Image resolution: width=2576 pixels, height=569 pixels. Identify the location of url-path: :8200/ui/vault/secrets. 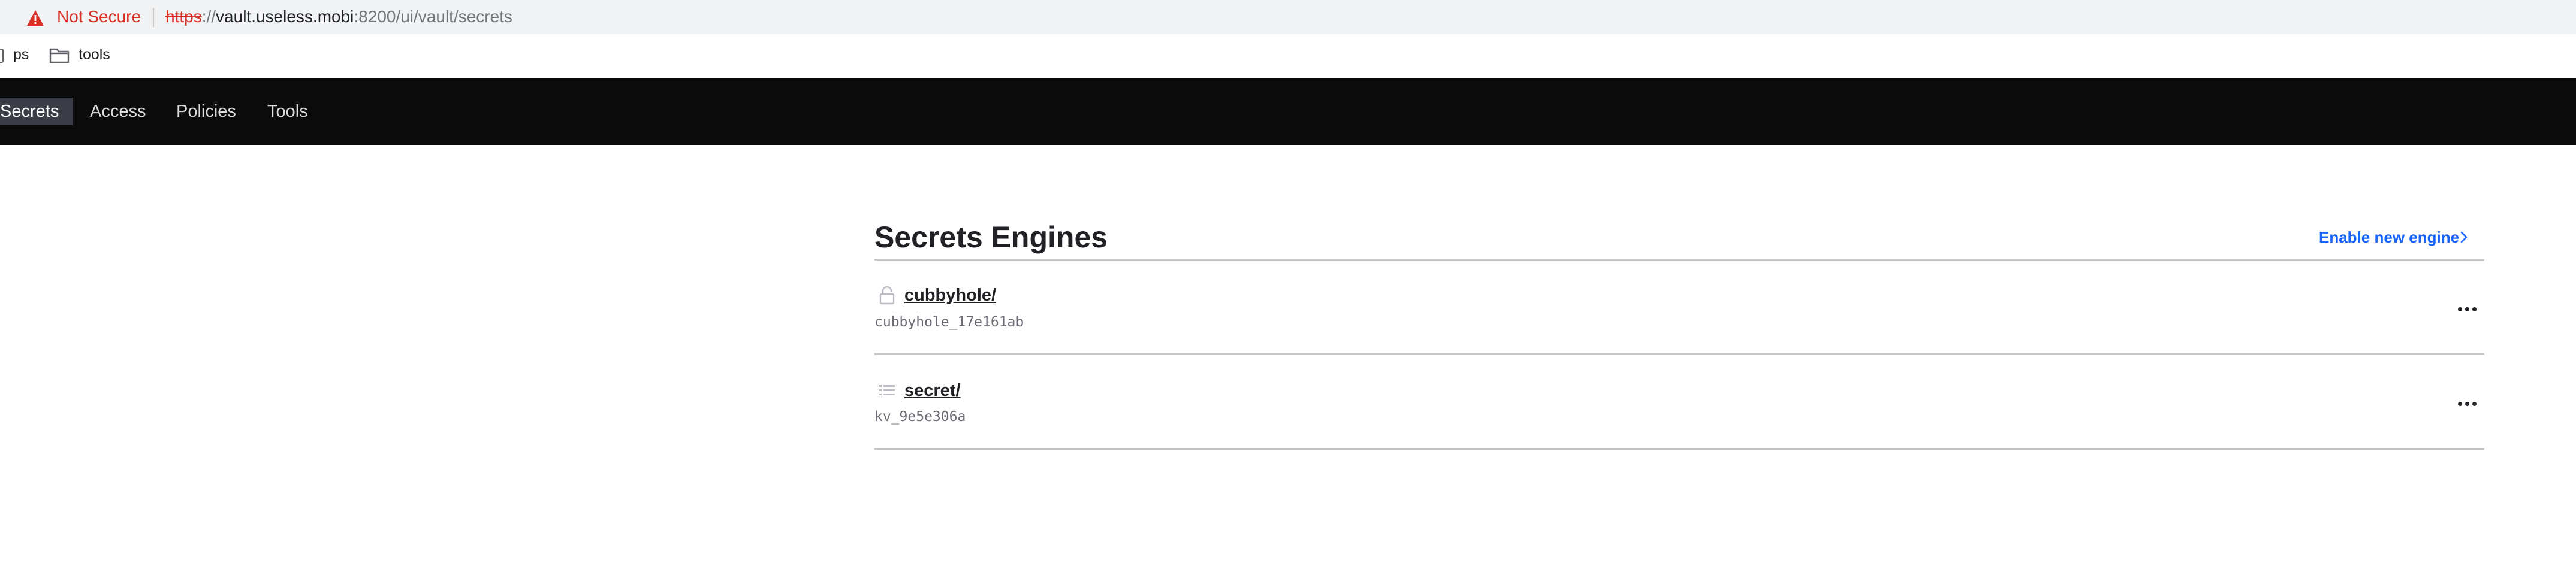
(433, 16).